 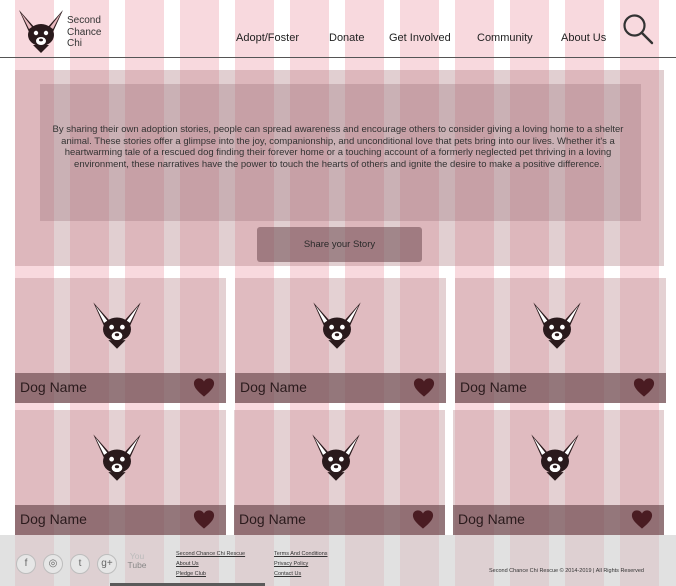 I want to click on nav-donate: Donate, so click(x=346, y=38).